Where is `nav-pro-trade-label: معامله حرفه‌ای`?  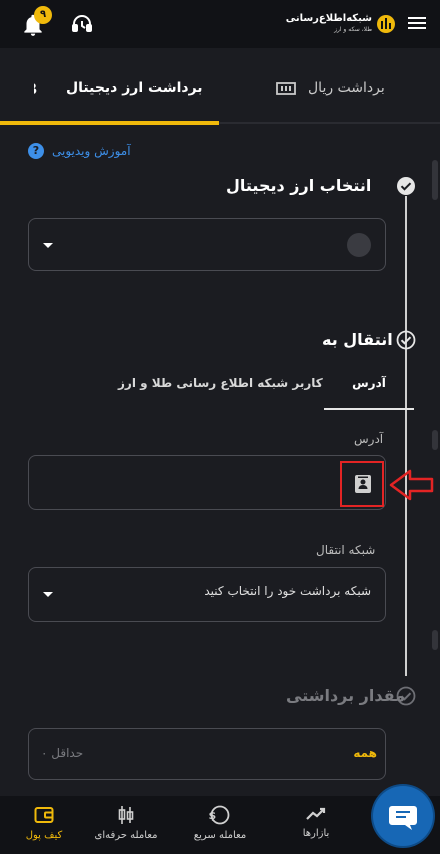
nav-pro-trade-label: معامله حرفه‌ای is located at coordinates (126, 835).